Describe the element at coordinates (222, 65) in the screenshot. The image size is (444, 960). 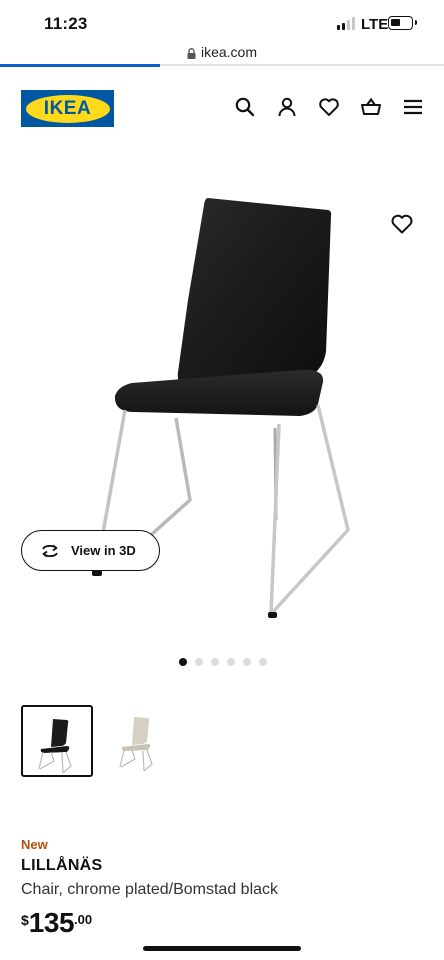
I see `page-load-progress` at that location.